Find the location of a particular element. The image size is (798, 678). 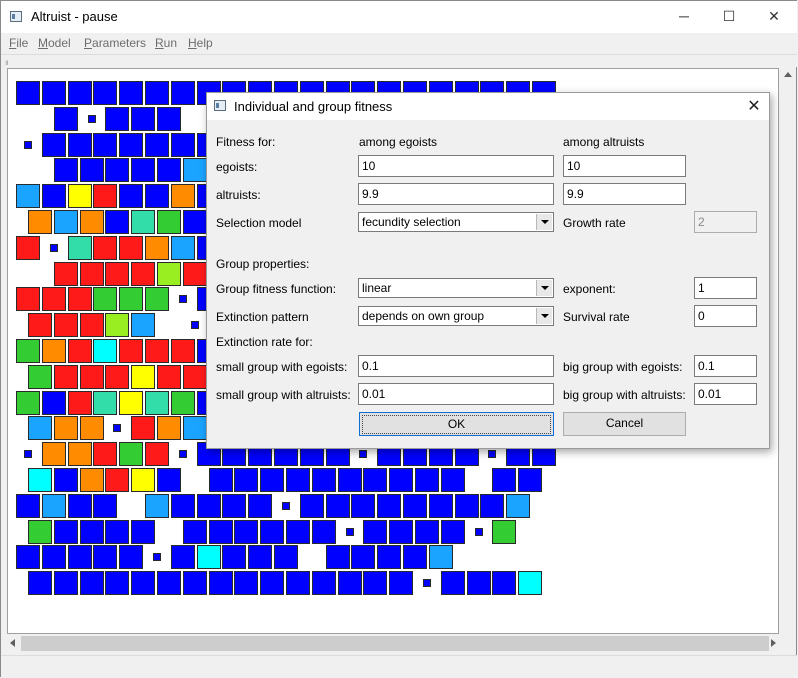

menu-help: Help is located at coordinates (200, 43).